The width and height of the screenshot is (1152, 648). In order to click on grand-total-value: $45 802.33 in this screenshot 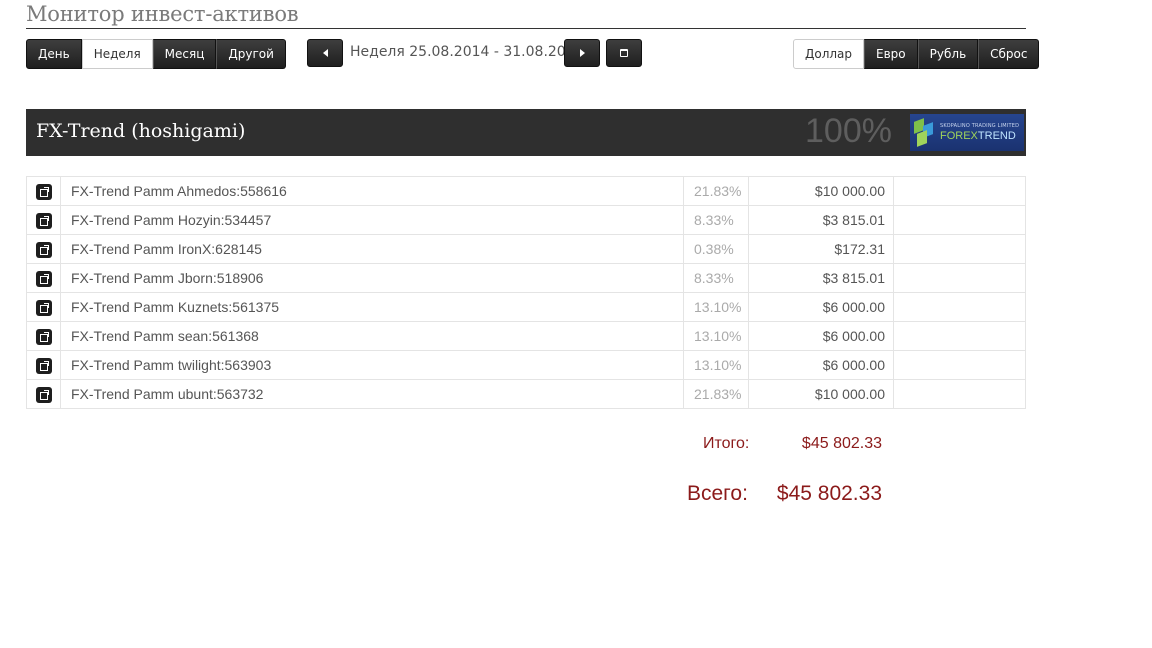, I will do `click(829, 493)`.